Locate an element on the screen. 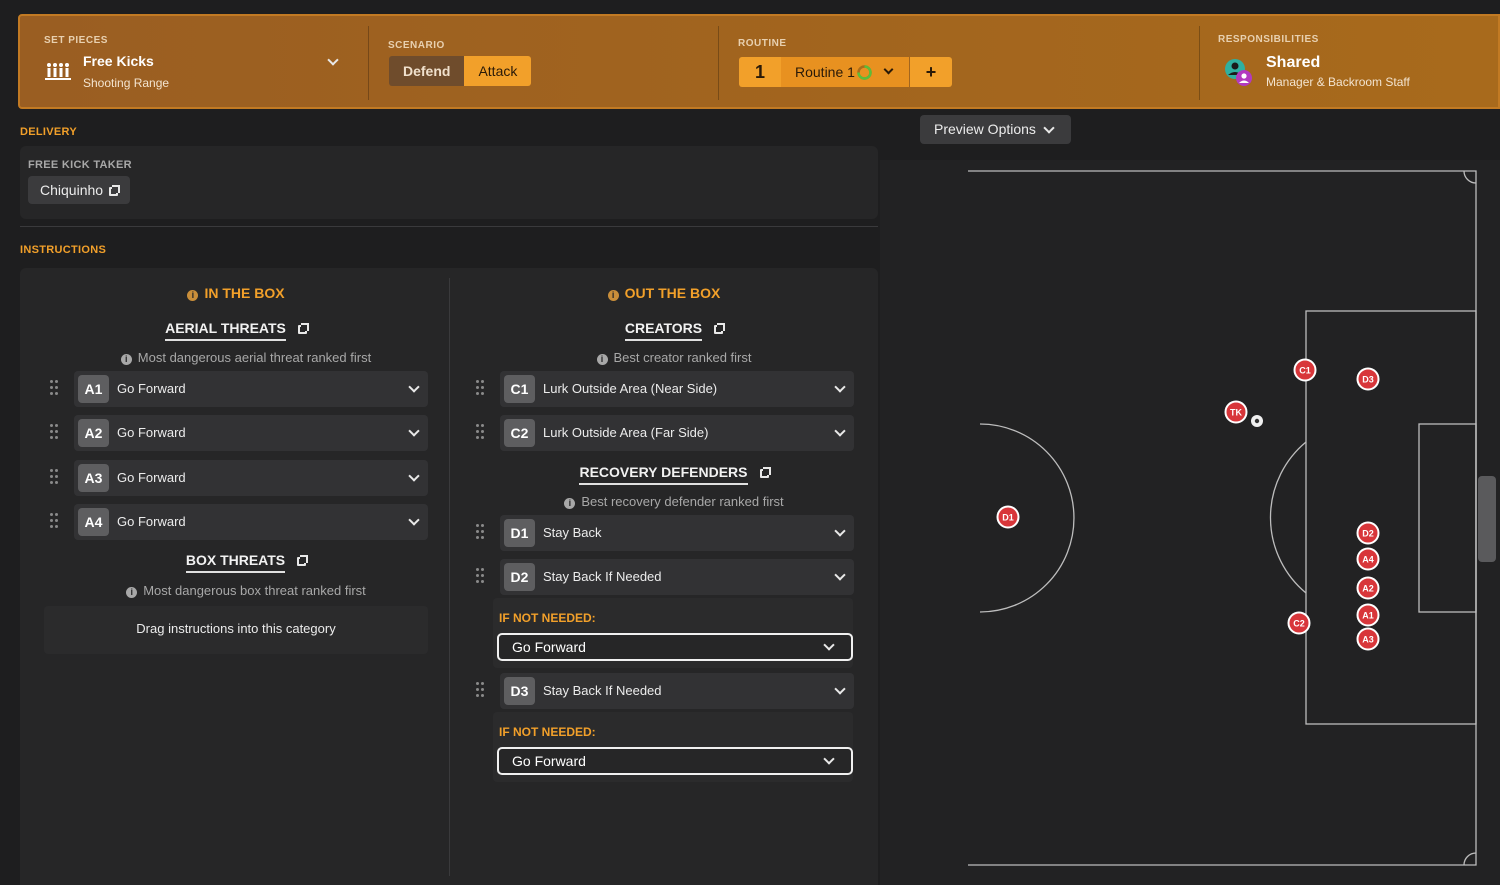  player-marker-d1: D1 is located at coordinates (1008, 517).